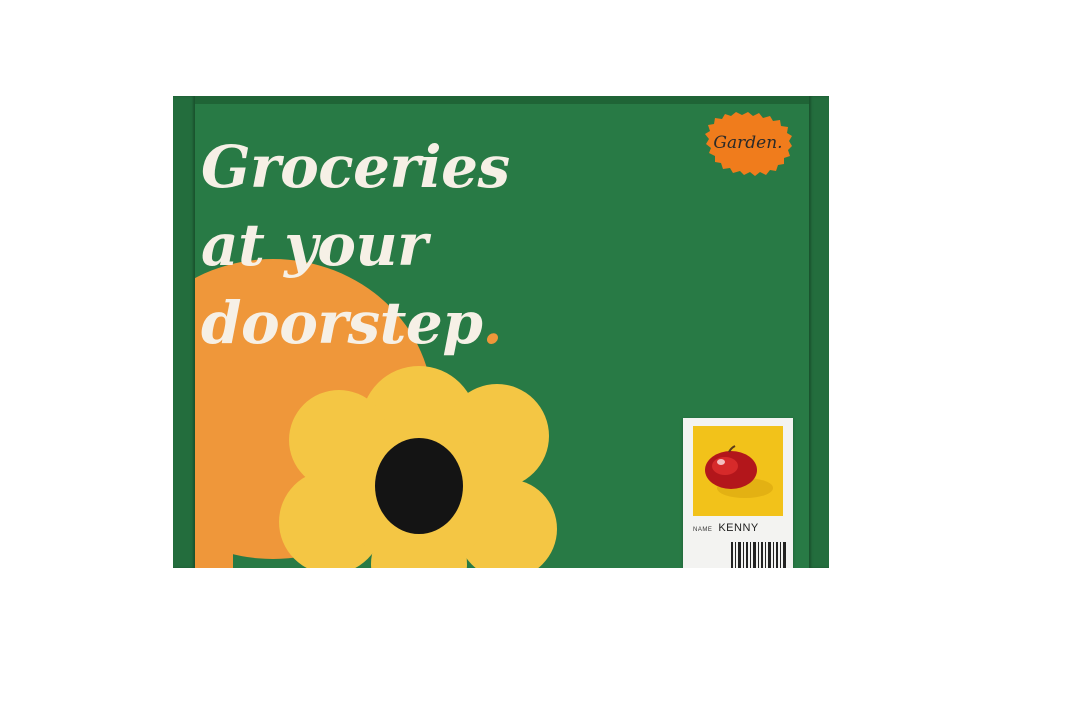 This screenshot has height=720, width=1080. I want to click on brand-name: Garden., so click(748, 143).